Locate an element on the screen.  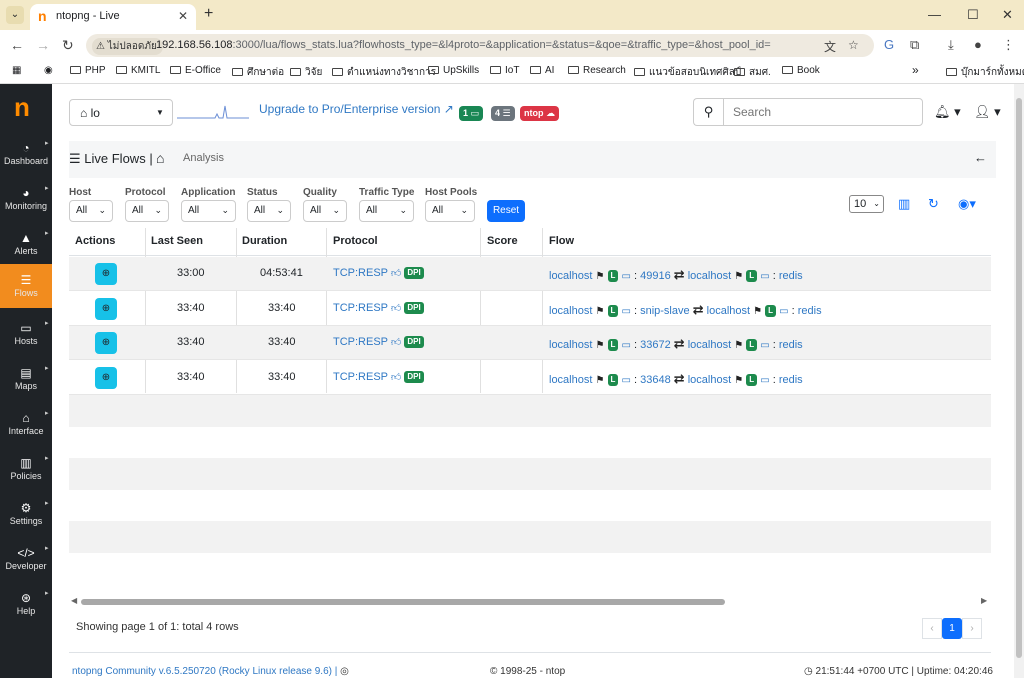
sidebar-item-help: ⊛ Help ▸ is located at coordinates (26, 604).